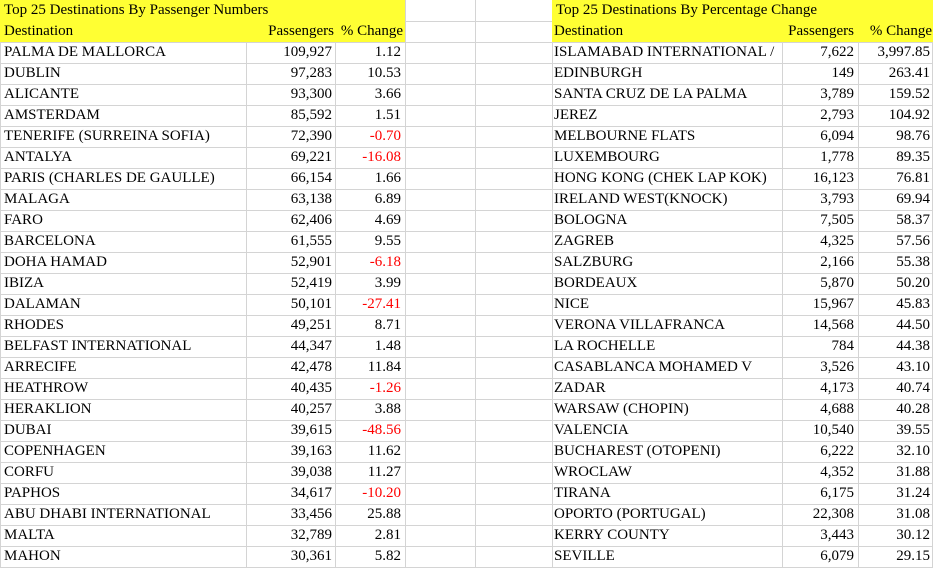  Describe the element at coordinates (819, 304) in the screenshot. I see `passengers-cell: 15,967` at that location.